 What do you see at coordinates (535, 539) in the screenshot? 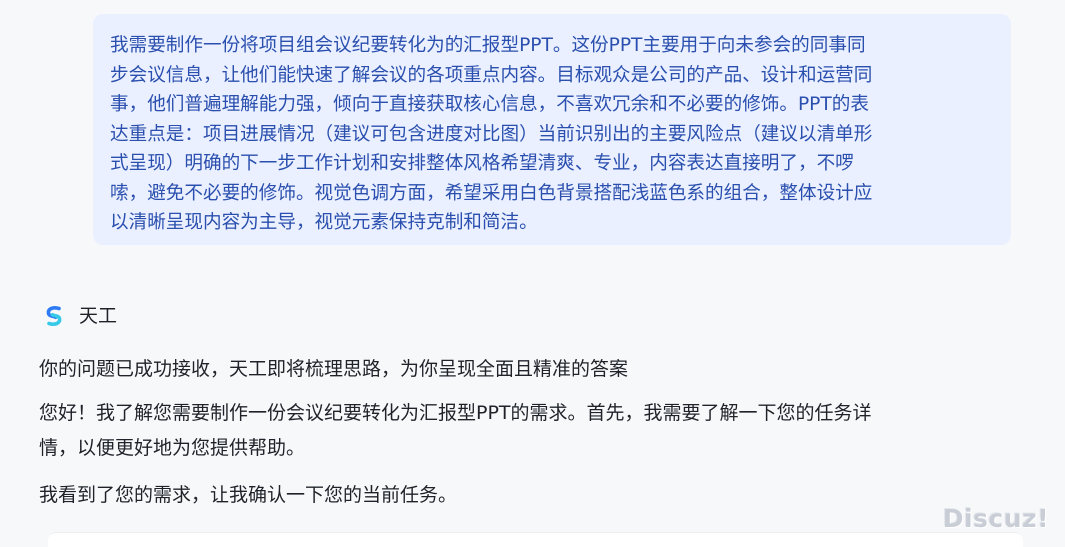
I see `next-card-edge` at bounding box center [535, 539].